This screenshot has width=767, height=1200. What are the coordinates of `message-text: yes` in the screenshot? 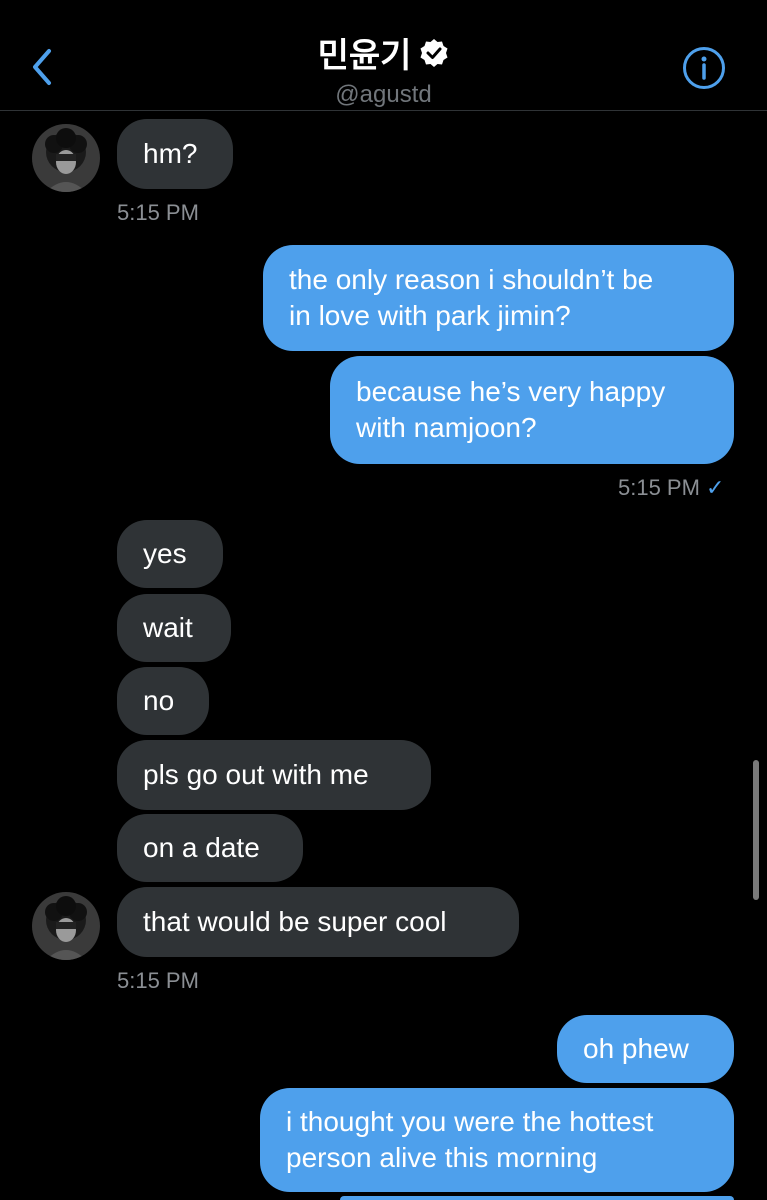 It's located at (165, 553).